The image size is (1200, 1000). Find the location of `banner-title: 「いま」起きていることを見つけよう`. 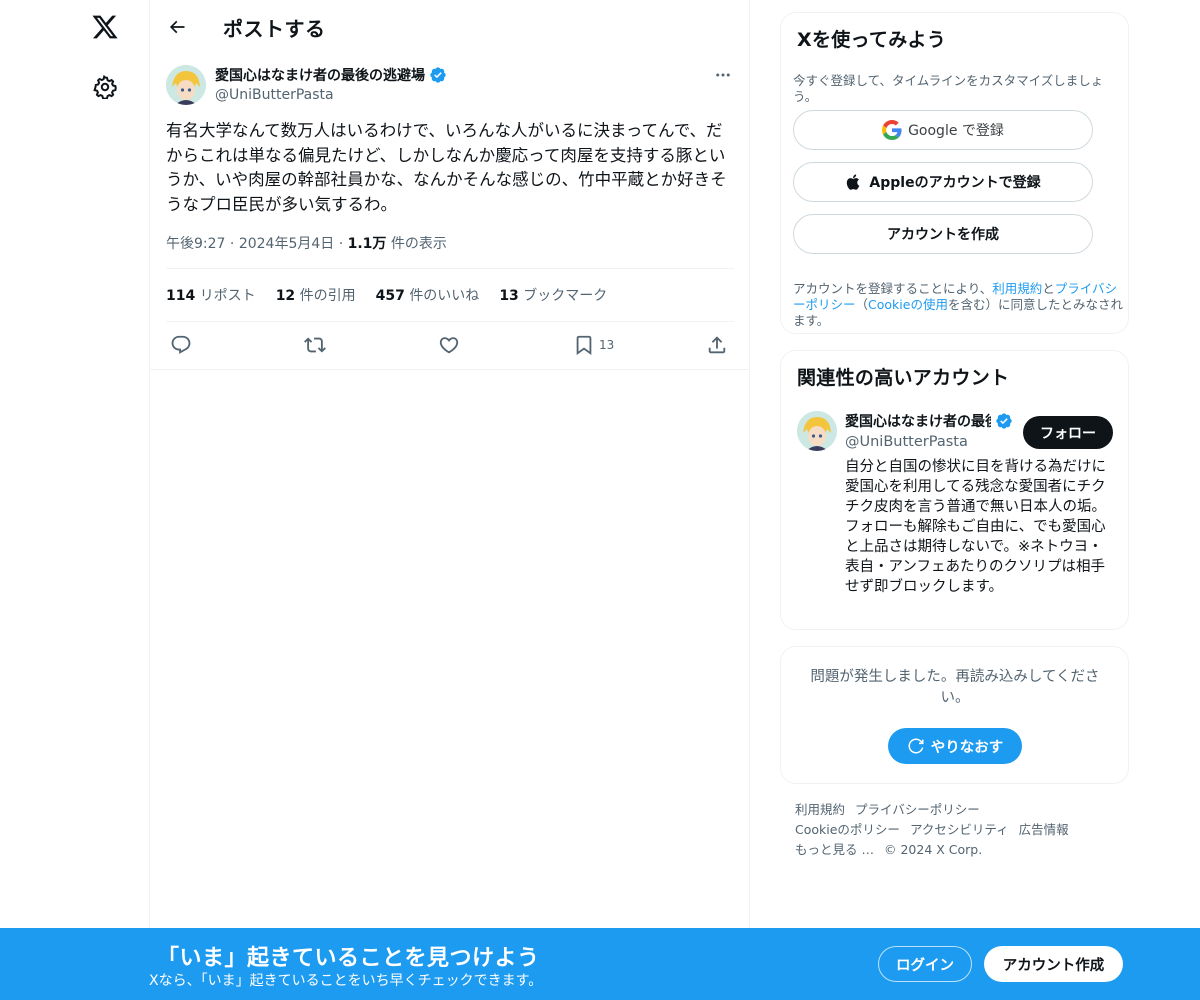

banner-title: 「いま」起きていることを見つけよう is located at coordinates (348, 958).